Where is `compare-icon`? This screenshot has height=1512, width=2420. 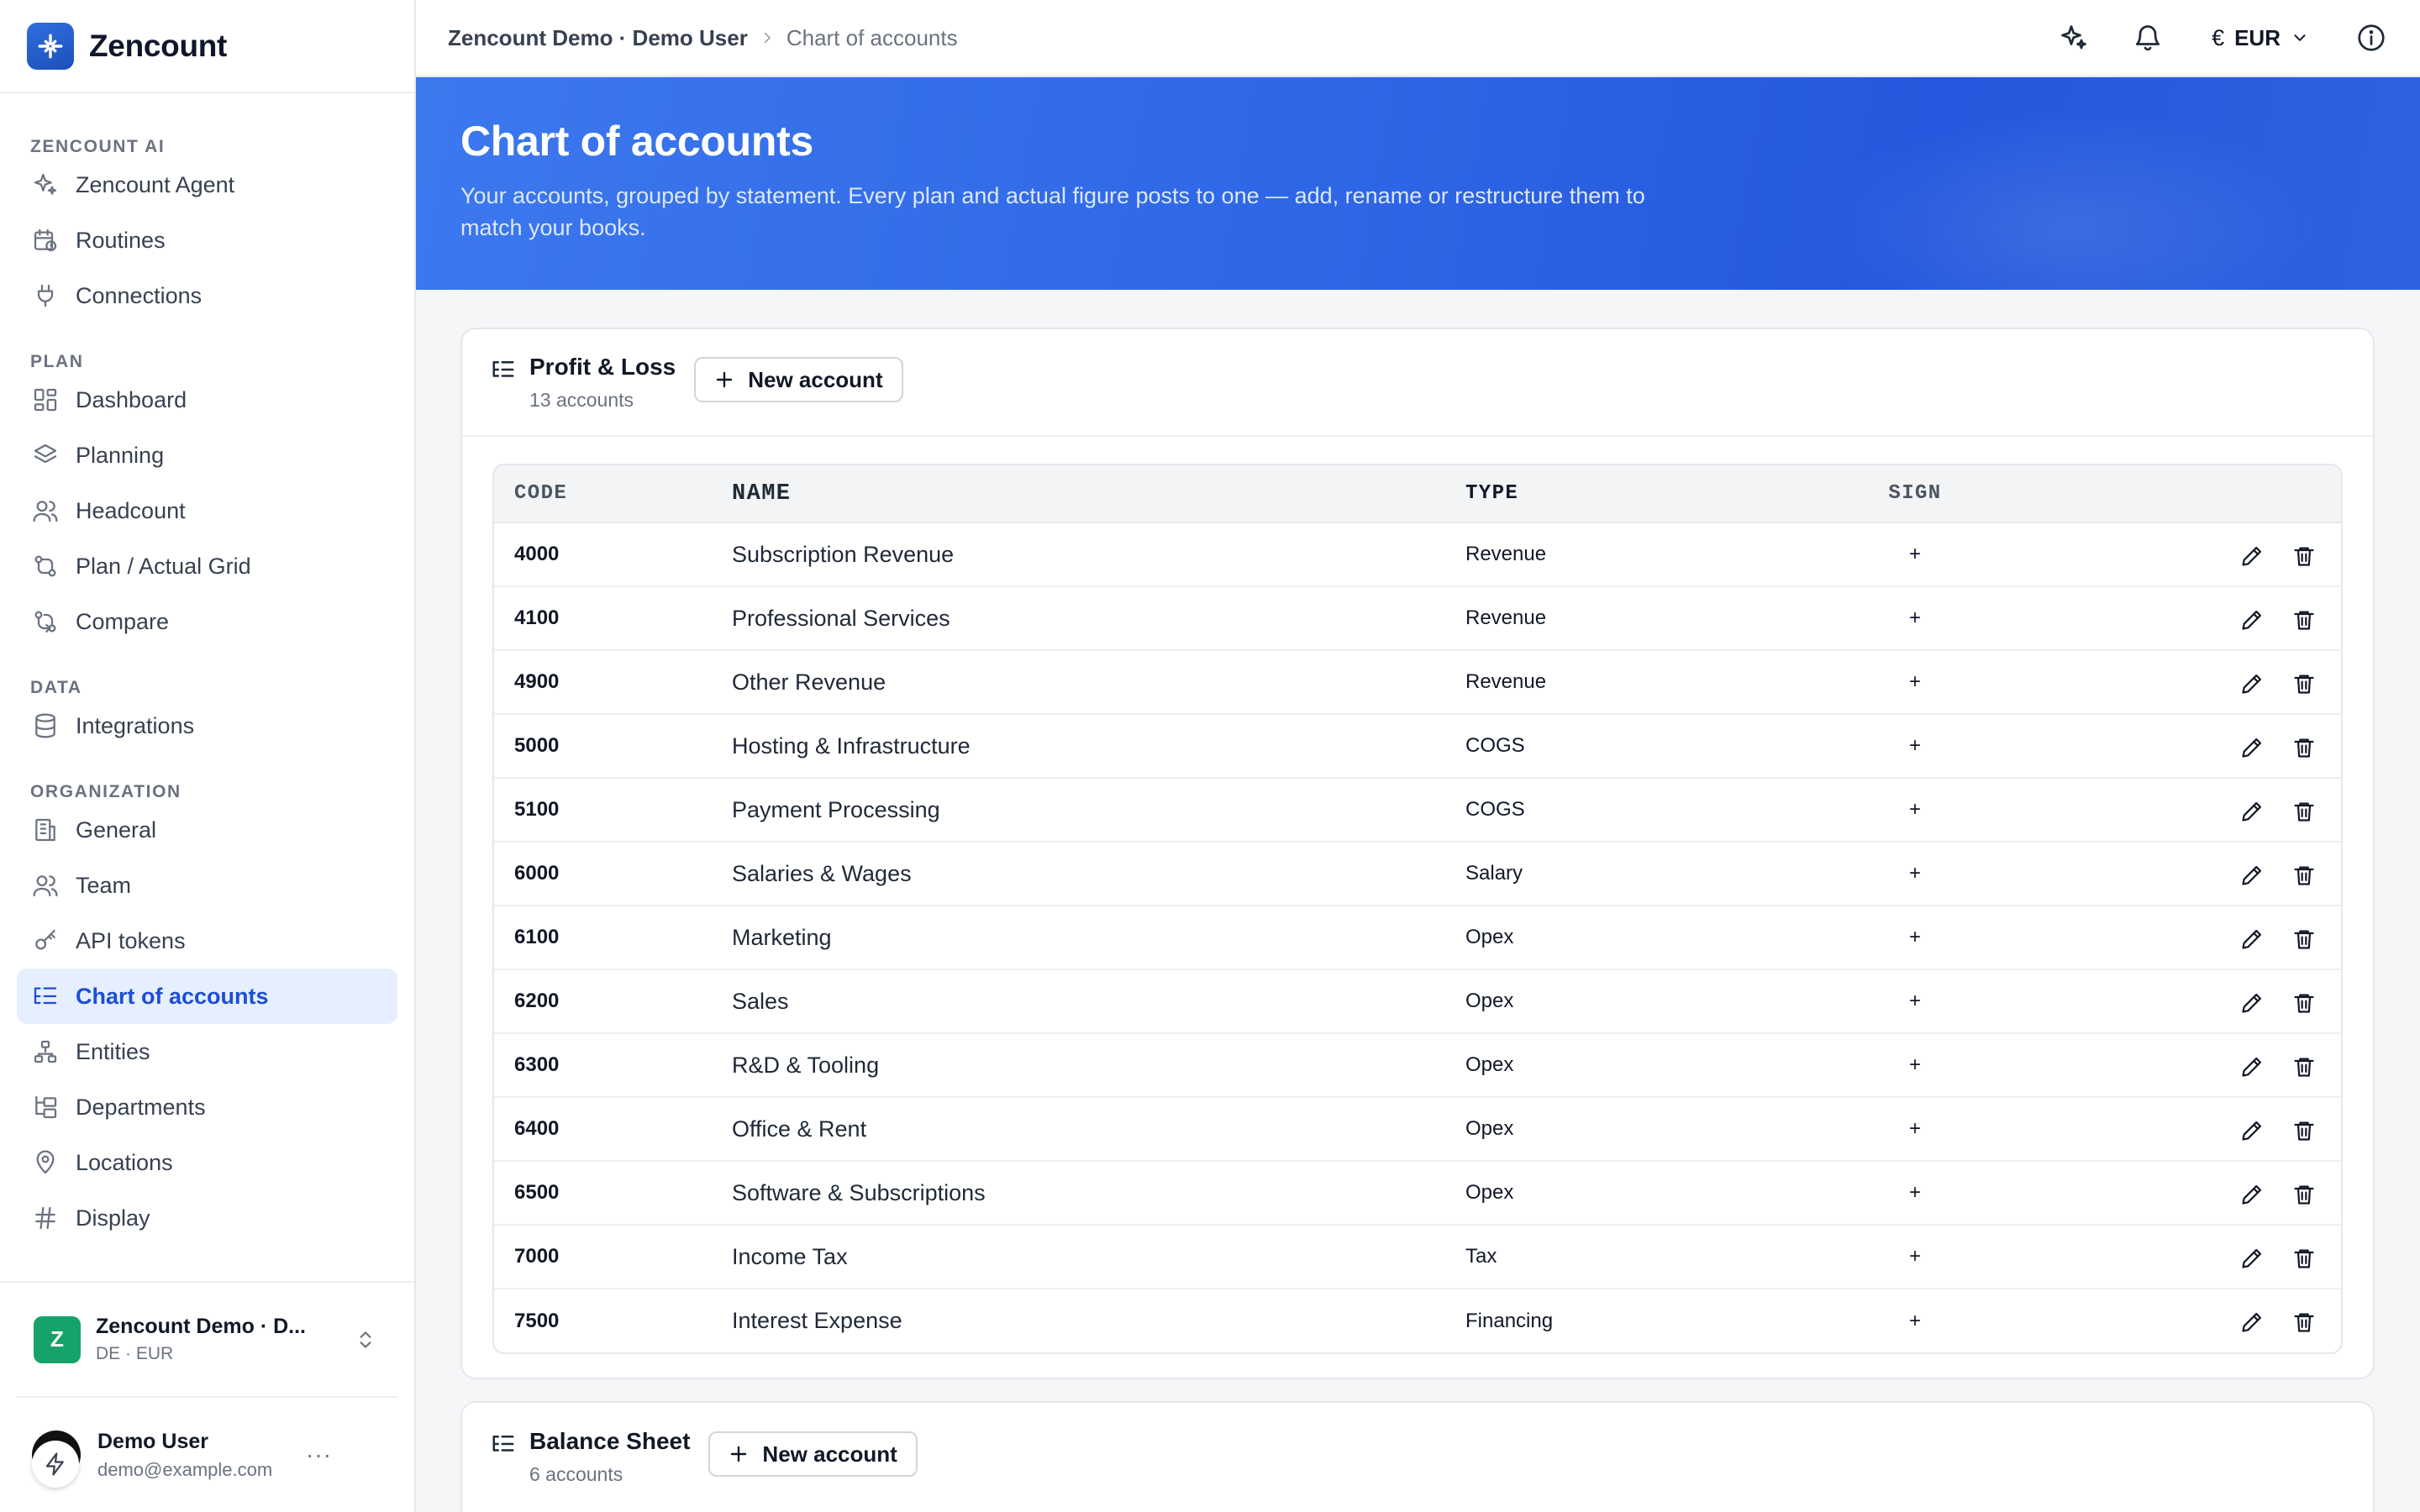 compare-icon is located at coordinates (45, 622).